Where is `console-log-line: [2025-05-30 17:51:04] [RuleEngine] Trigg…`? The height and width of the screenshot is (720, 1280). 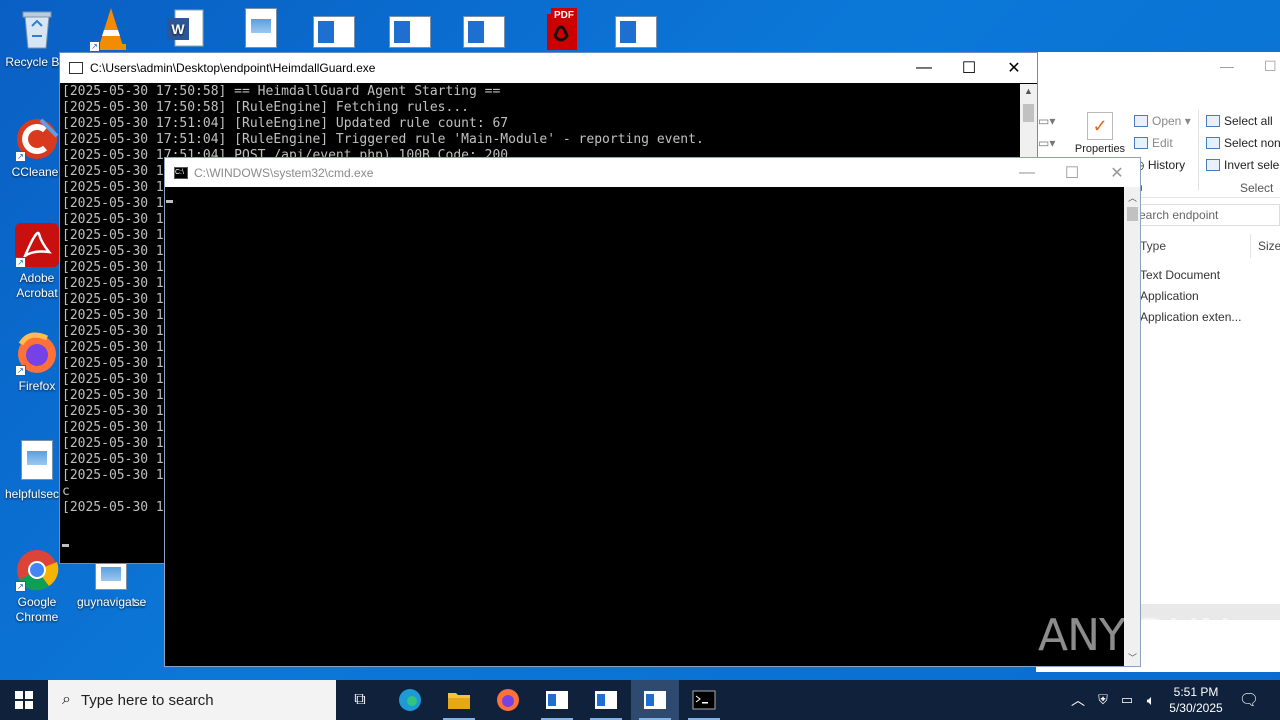 console-log-line: [2025-05-30 17:51:04] [RuleEngine] Trigg… is located at coordinates (383, 139).